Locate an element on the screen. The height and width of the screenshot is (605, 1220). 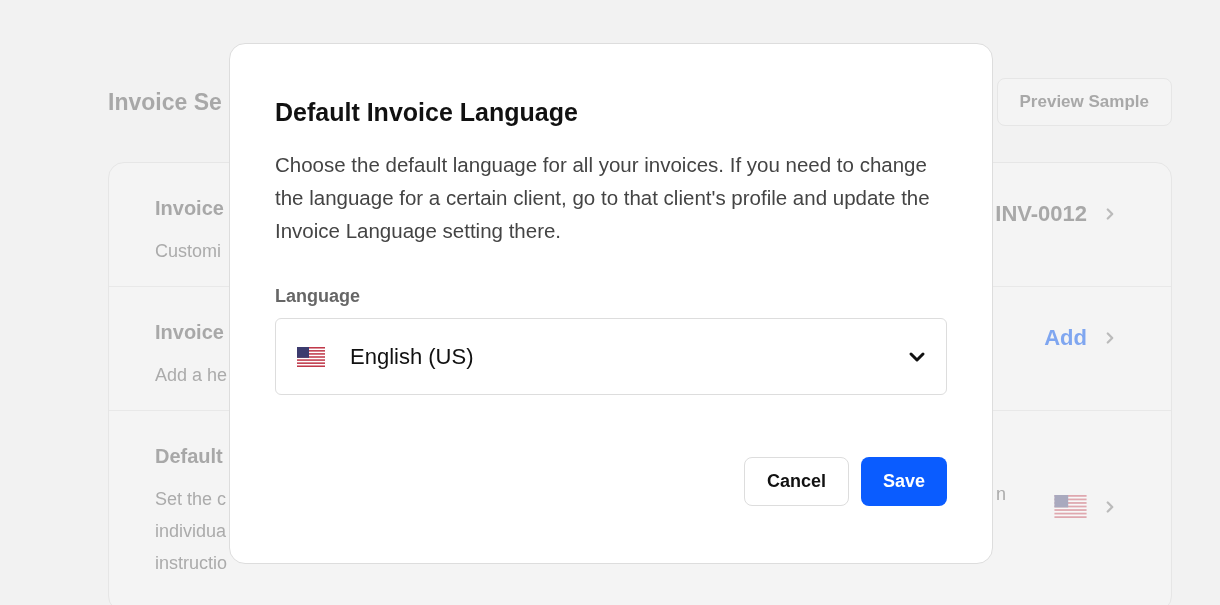
dialog-description: Choose the default language for all your invoices. If you need to change the language for a certain client, go to that client's profile and update the Invoice Language setting there. is located at coordinates (603, 198).